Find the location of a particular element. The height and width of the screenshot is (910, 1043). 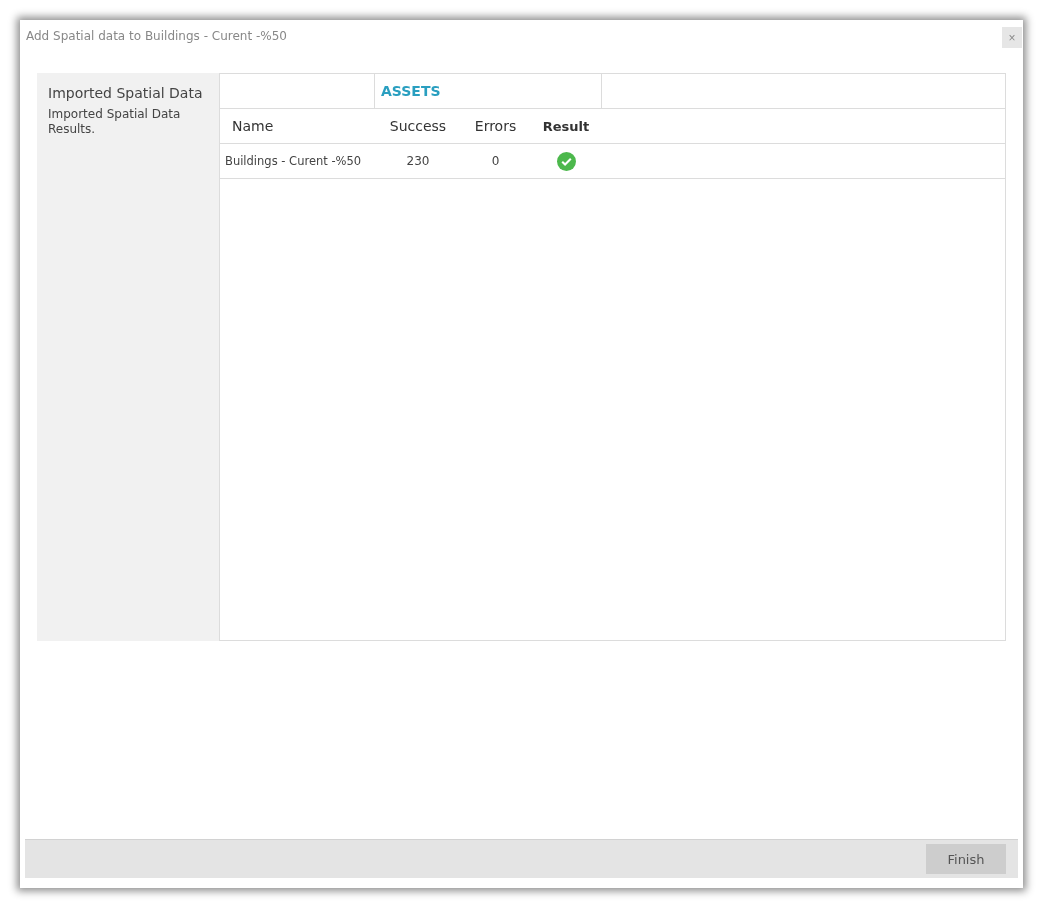

column-header: Errors is located at coordinates (495, 126).